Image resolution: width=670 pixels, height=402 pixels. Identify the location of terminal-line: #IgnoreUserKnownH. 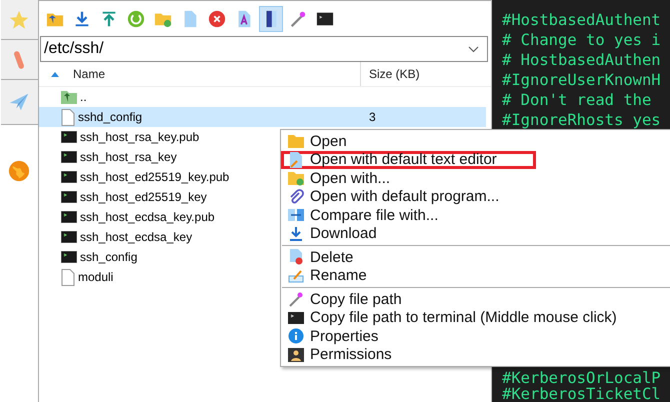
(582, 80).